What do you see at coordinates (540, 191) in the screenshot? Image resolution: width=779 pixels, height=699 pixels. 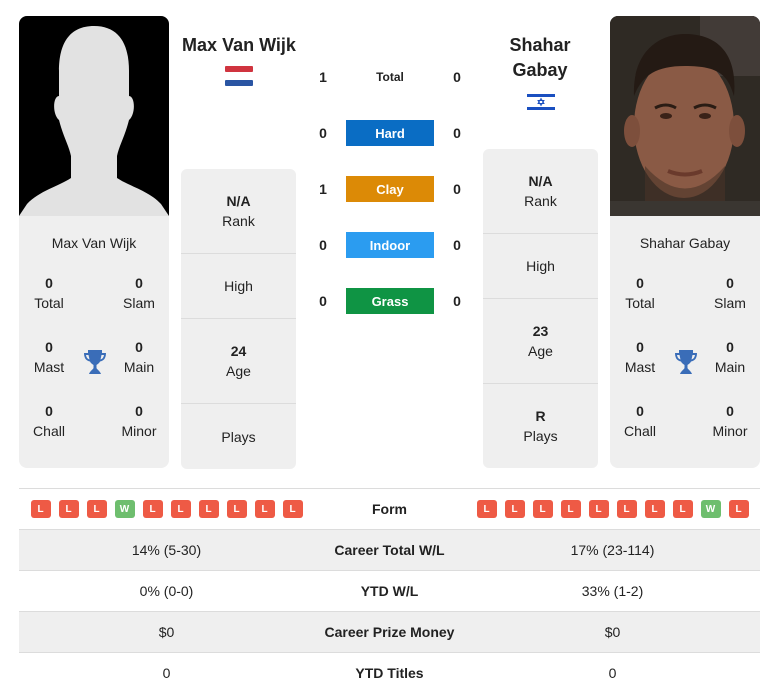 I see `player2-rank: N/A Rank` at bounding box center [540, 191].